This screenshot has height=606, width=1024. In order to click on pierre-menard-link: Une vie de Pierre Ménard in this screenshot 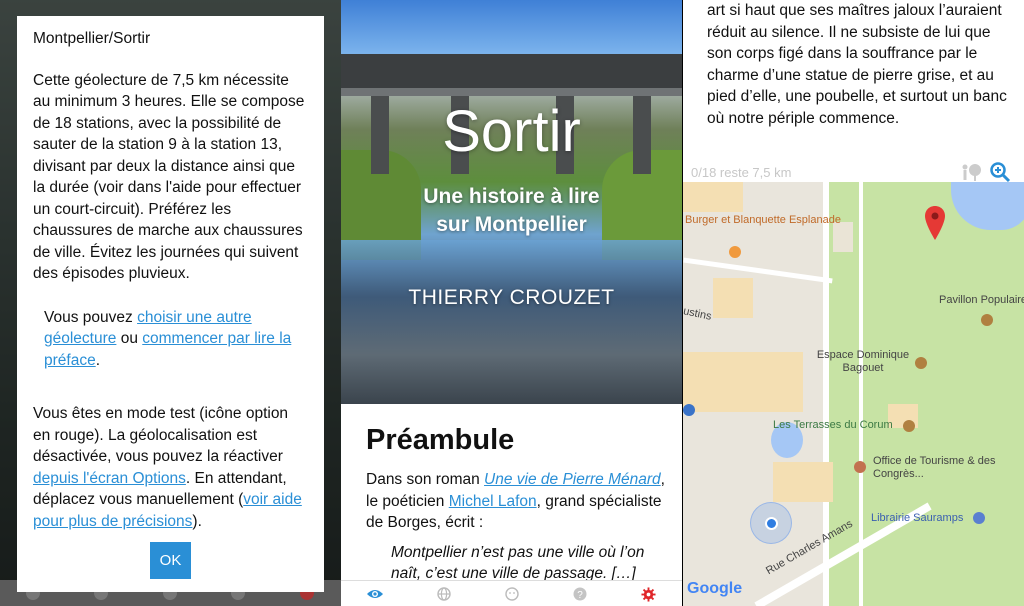, I will do `click(572, 479)`.